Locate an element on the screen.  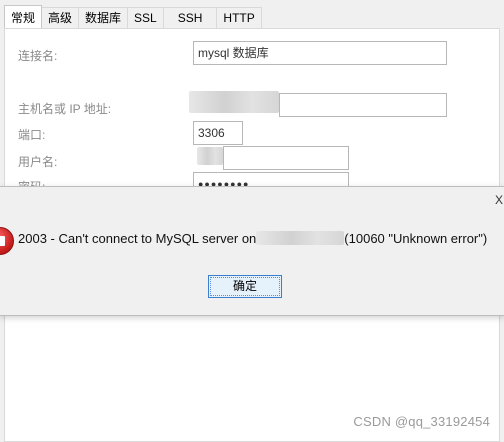
host-label: 主机名或 IP 地址: is located at coordinates (65, 109).